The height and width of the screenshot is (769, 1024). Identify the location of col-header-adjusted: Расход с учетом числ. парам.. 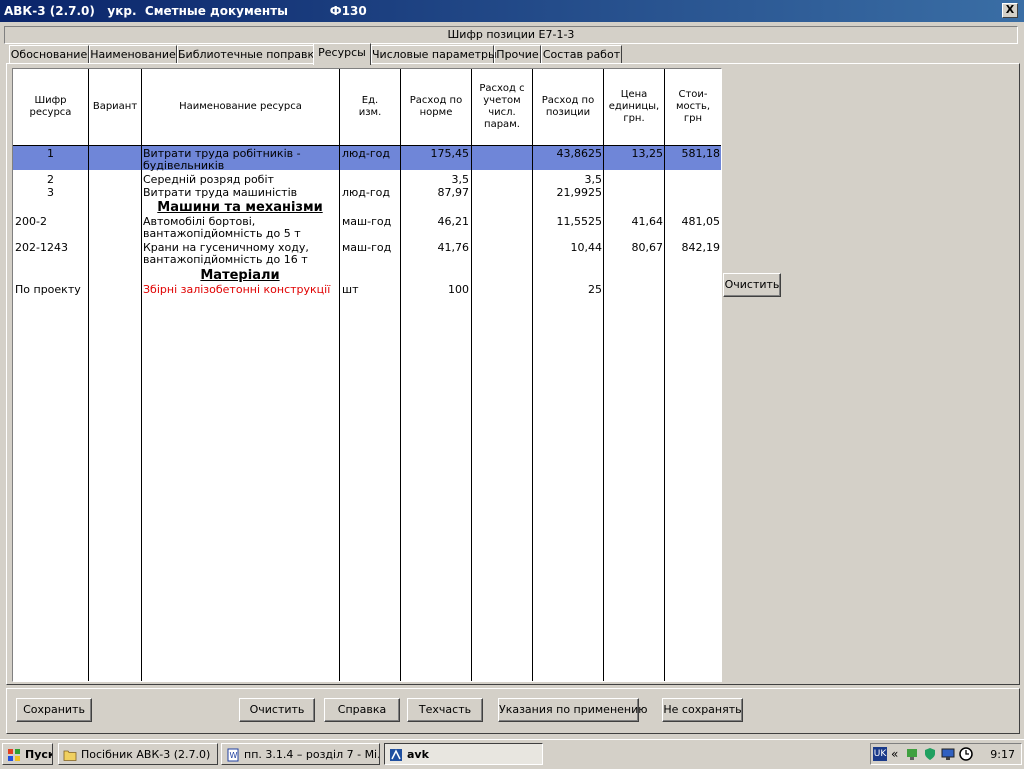
(502, 107).